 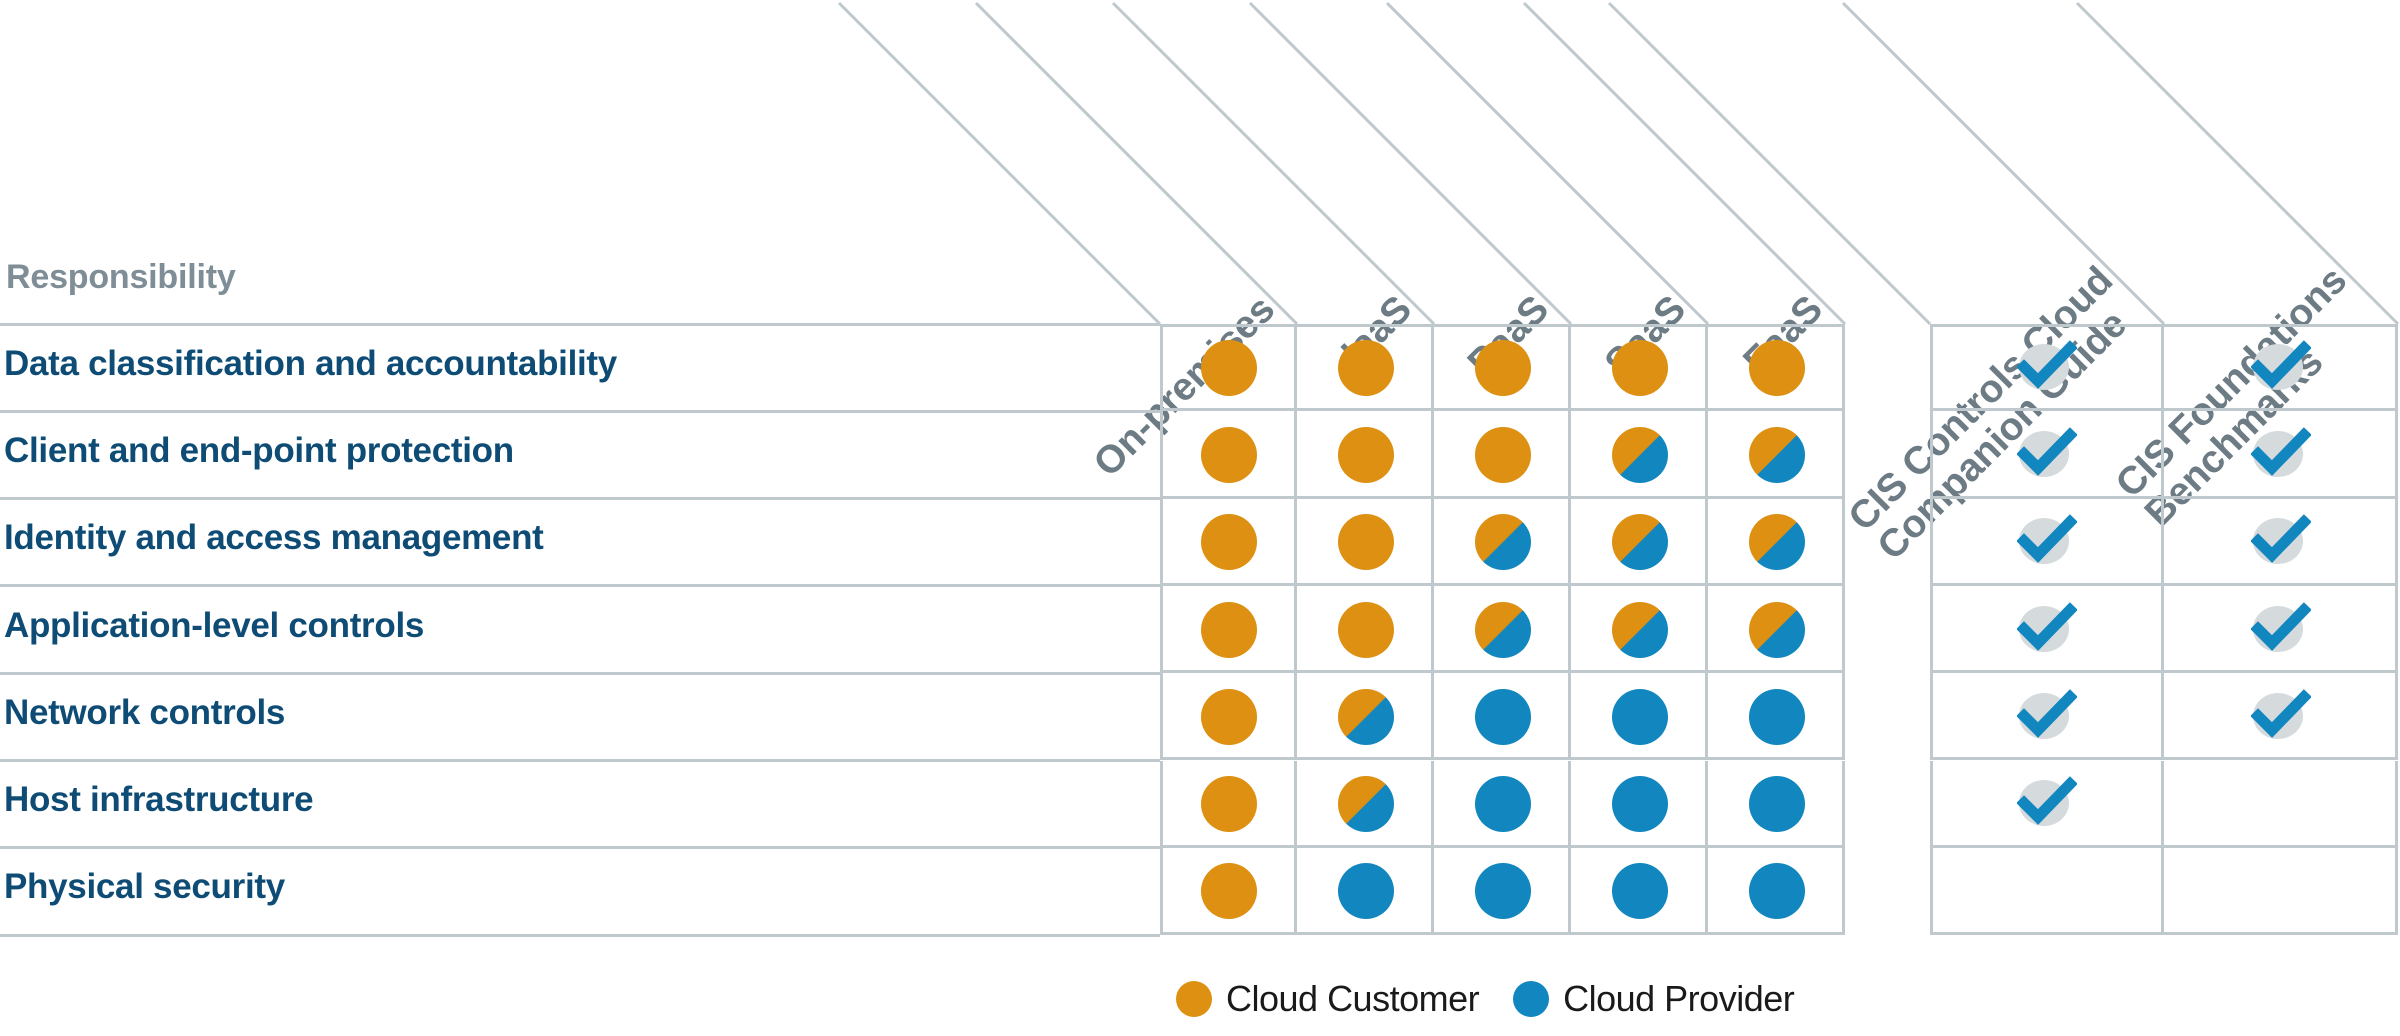 I want to click on legend-item-cloud-provider: Cloud Provider, so click(x=1654, y=999).